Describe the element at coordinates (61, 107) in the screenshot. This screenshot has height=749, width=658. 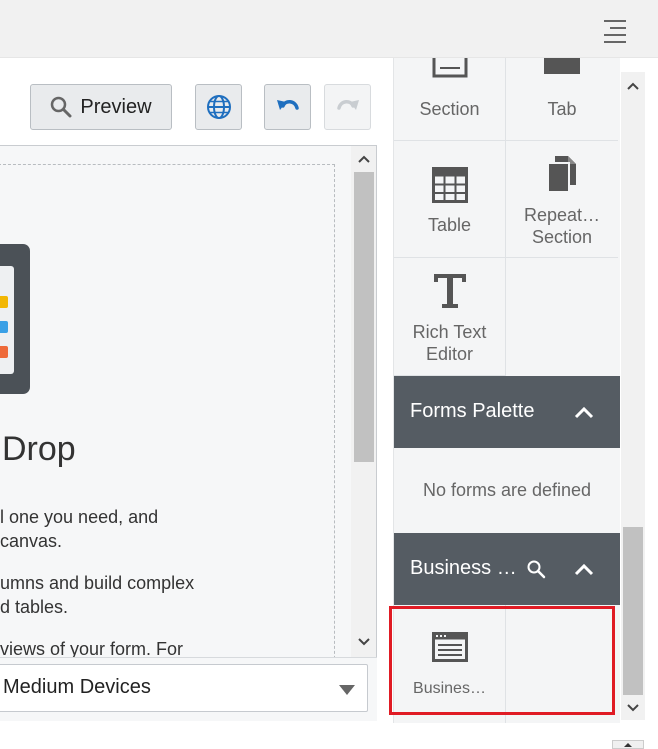
I see `magnifier-icon` at that location.